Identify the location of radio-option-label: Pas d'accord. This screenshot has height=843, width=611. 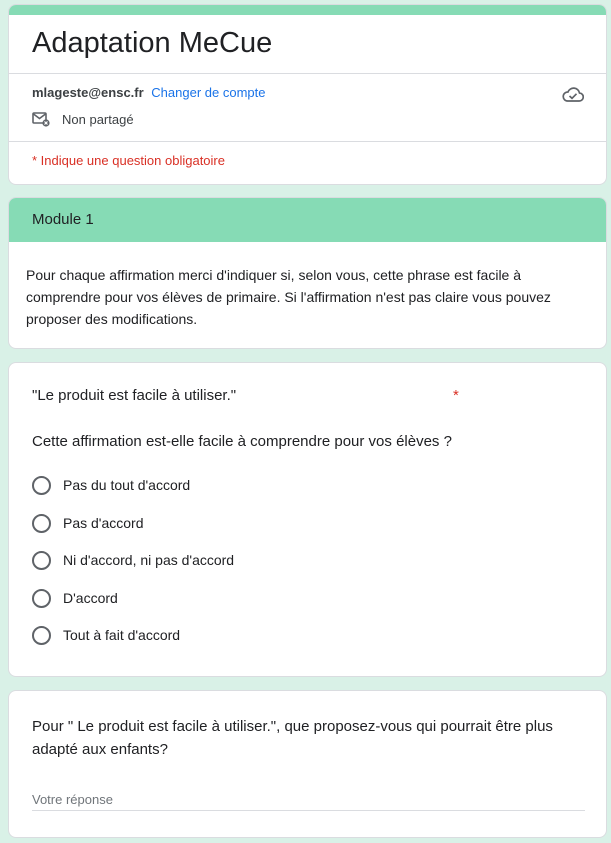
(103, 523).